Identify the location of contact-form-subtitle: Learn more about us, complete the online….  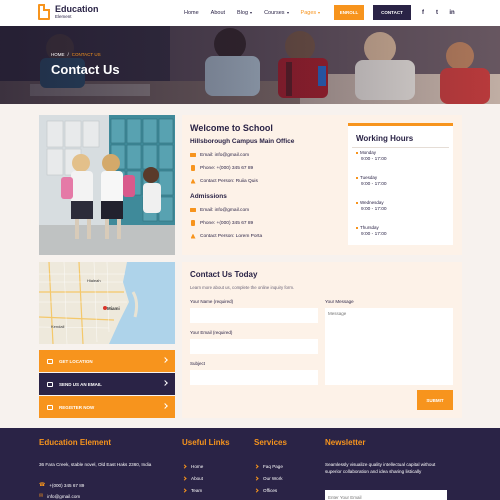
(242, 287).